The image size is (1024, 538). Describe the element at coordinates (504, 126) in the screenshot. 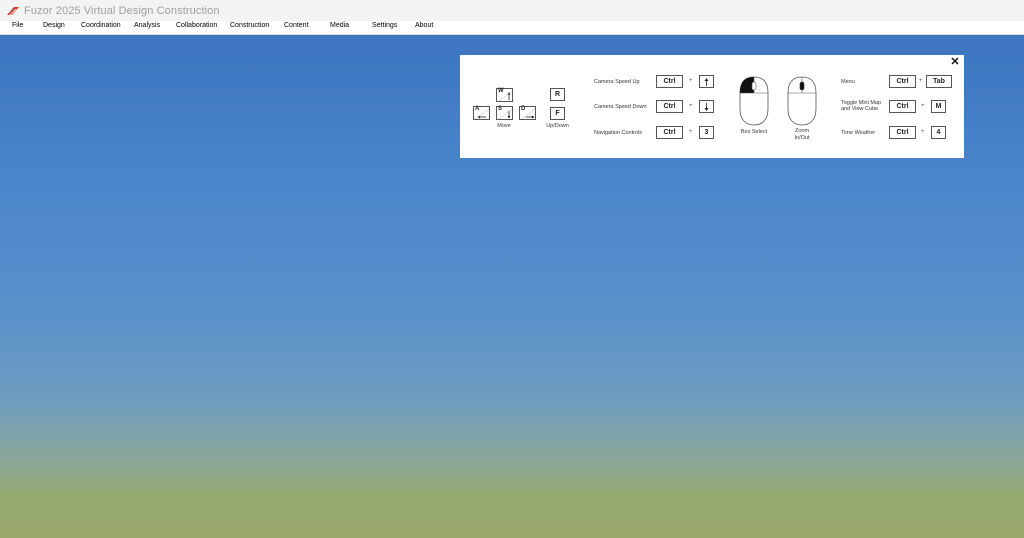

I see `move-label: Move` at that location.